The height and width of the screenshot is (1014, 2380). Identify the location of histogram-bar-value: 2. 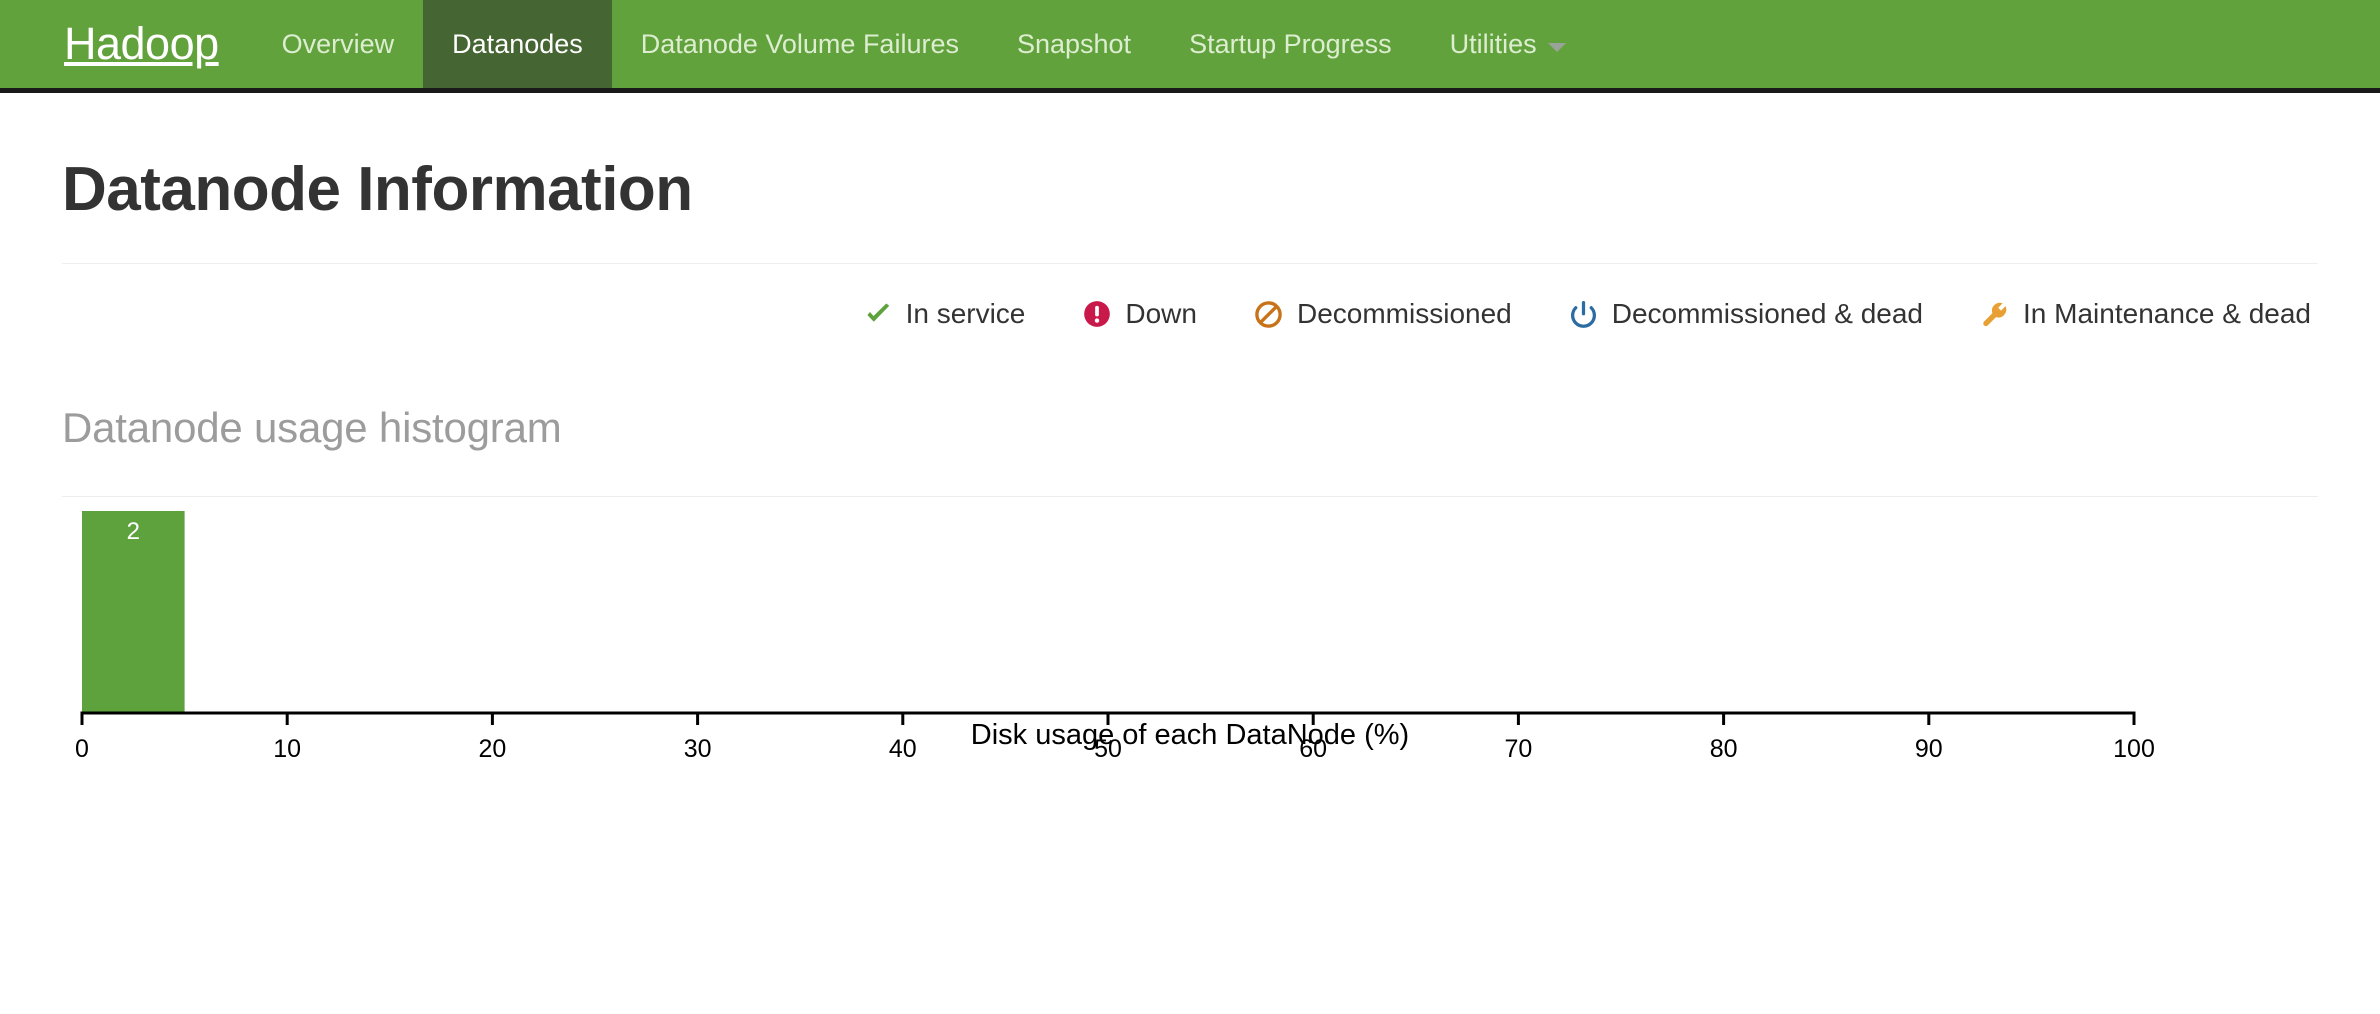
(133, 531).